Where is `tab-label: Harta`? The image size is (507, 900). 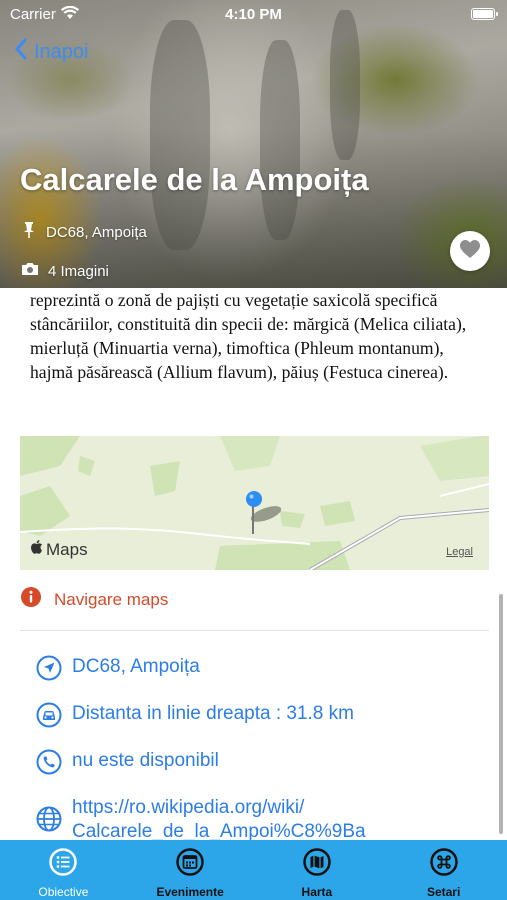
tab-label: Harta is located at coordinates (317, 892).